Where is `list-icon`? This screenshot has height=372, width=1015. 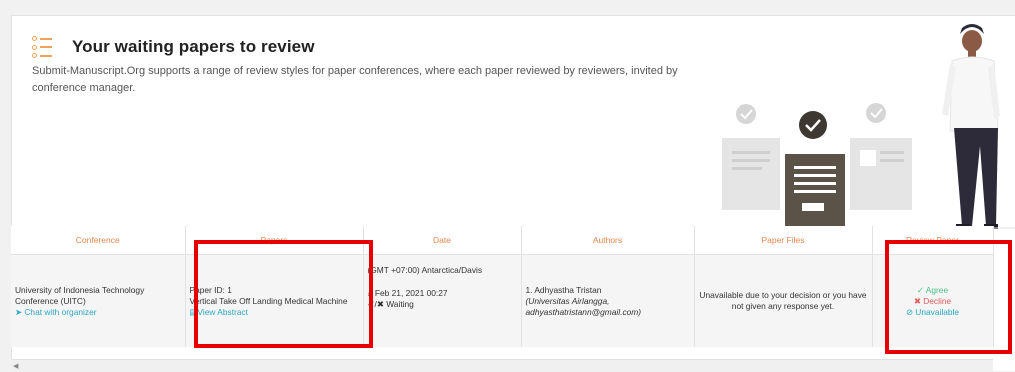
list-icon is located at coordinates (43, 47).